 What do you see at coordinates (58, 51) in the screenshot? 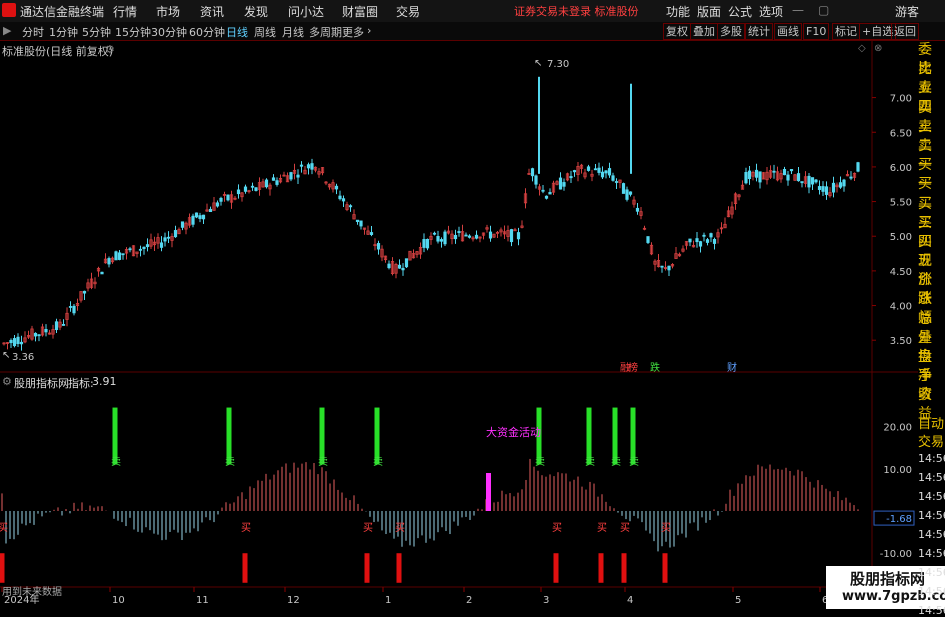
I see `main-panel-title: 标准股份(日线 前复权)` at bounding box center [58, 51].